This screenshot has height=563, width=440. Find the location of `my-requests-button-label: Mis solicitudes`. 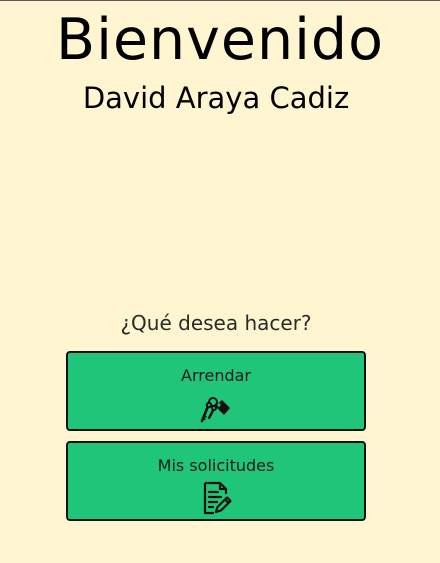

my-requests-button-label: Mis solicitudes is located at coordinates (216, 465).